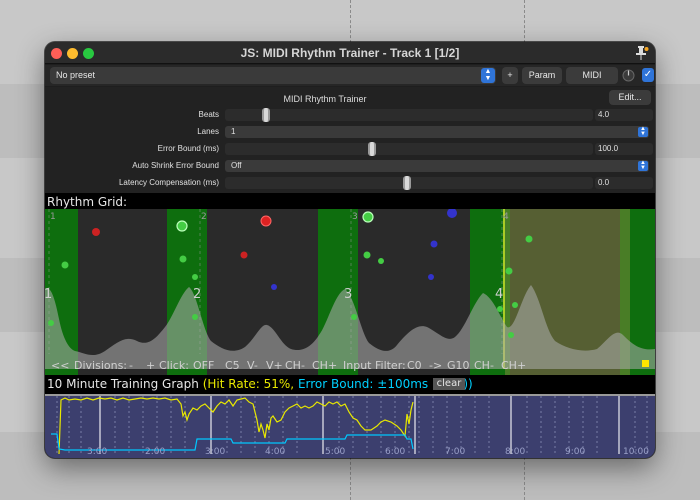 The height and width of the screenshot is (500, 700). I want to click on beats-label: Beats, so click(208, 114).